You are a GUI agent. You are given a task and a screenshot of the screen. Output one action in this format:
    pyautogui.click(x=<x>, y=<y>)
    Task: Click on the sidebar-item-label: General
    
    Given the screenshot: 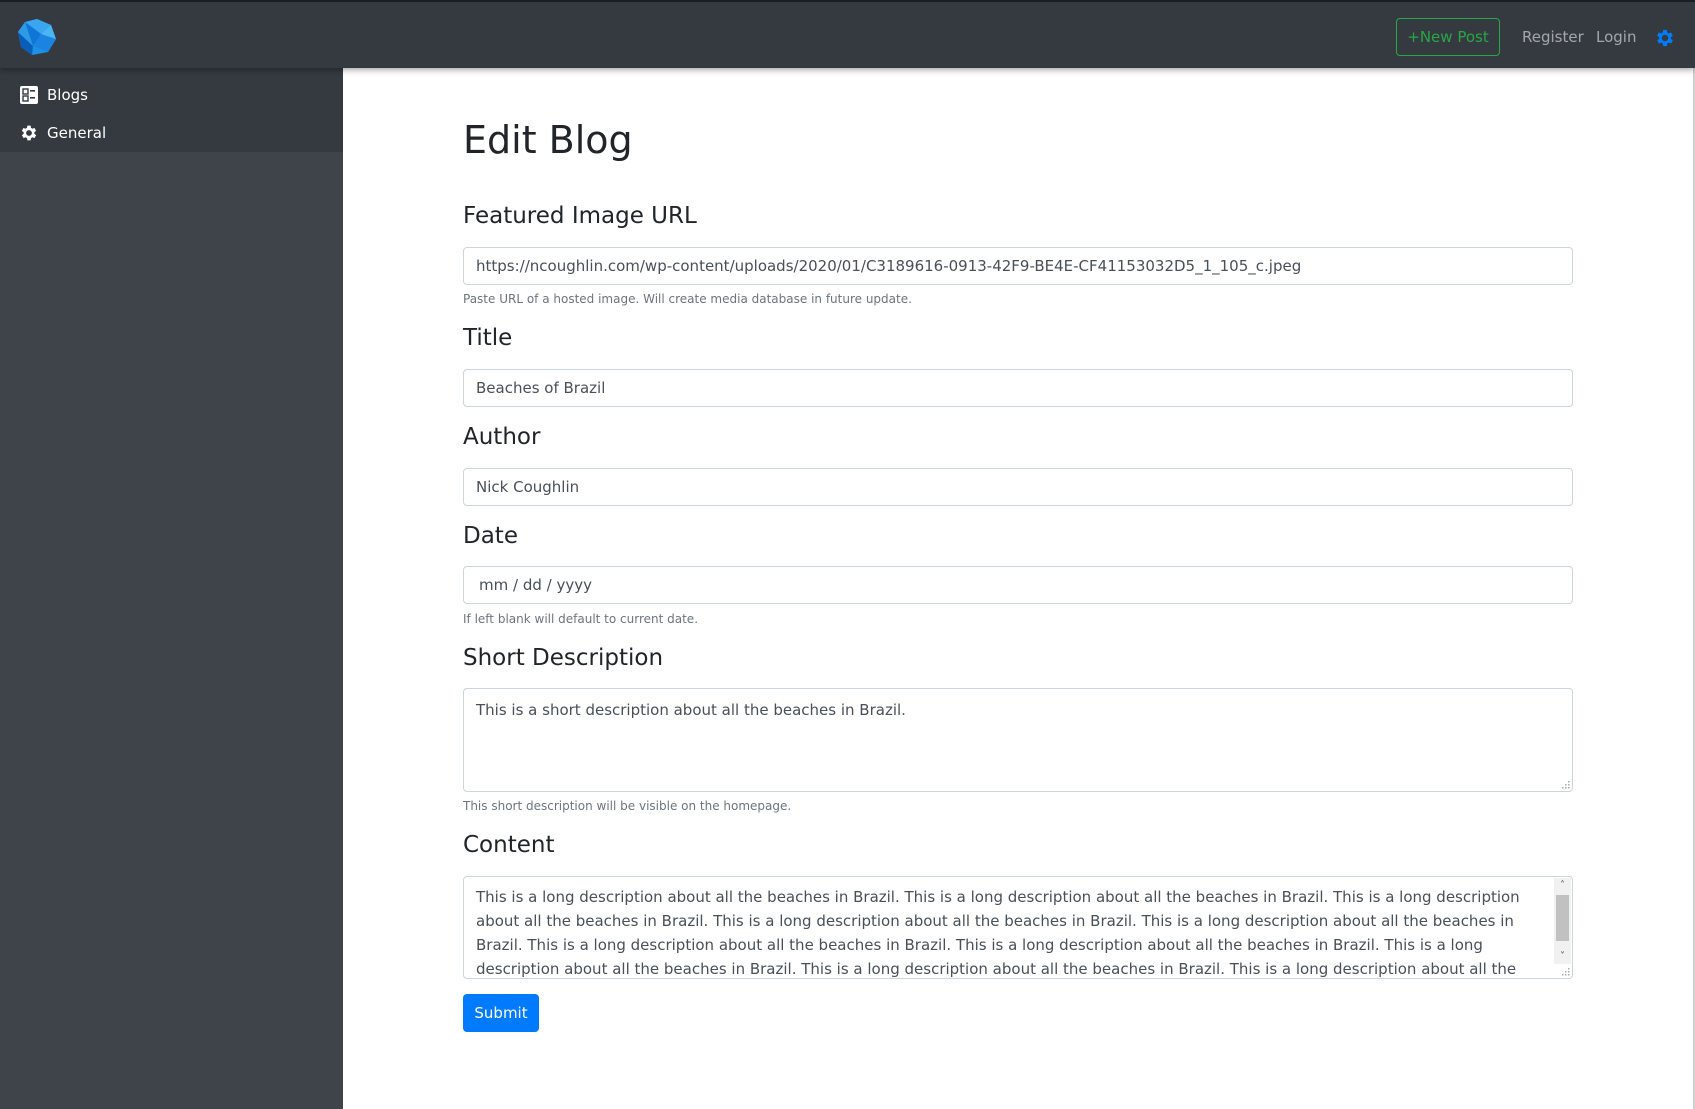 What is the action you would take?
    pyautogui.click(x=77, y=133)
    